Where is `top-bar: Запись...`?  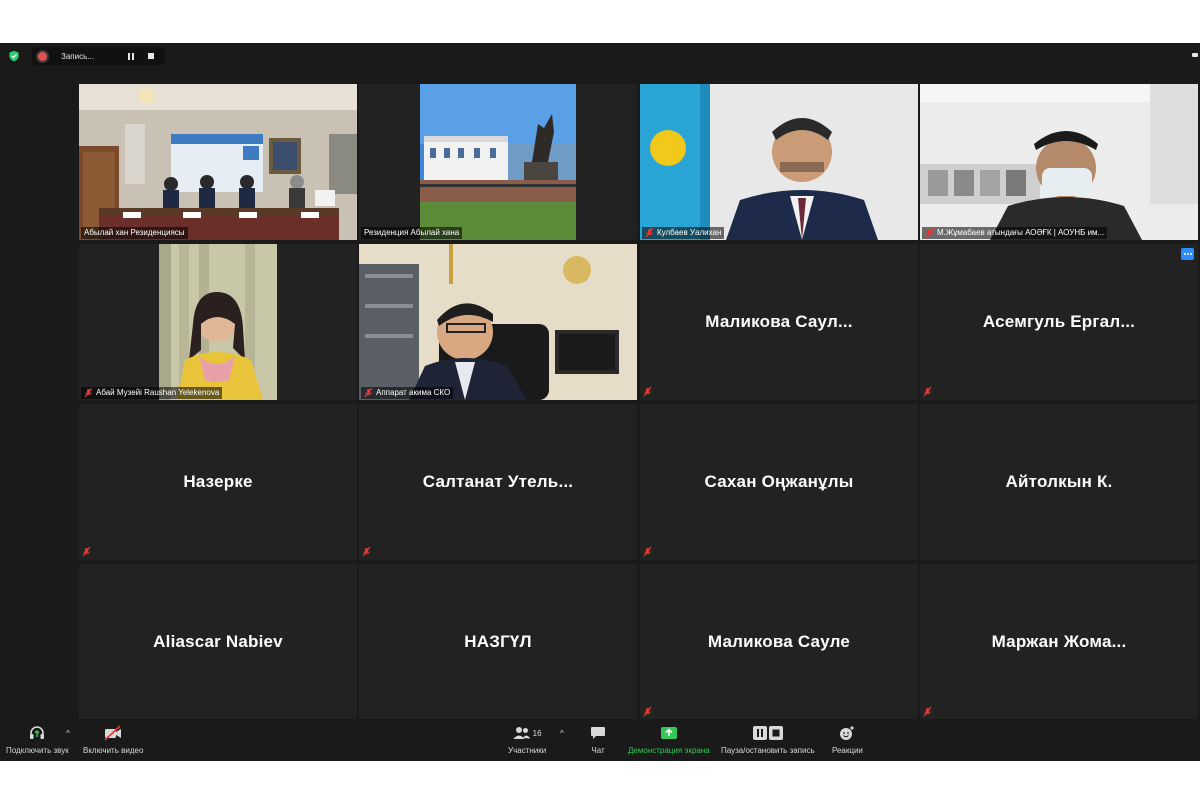
top-bar: Запись... is located at coordinates (600, 56).